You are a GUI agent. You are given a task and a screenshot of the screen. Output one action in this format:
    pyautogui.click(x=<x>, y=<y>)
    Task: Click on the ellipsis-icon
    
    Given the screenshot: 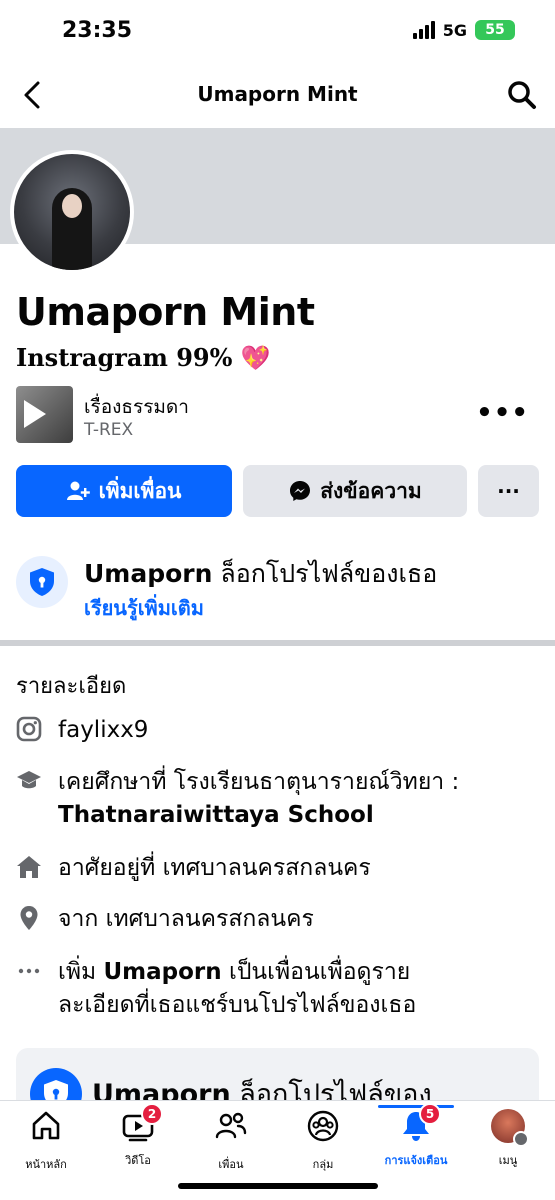 What is the action you would take?
    pyautogui.click(x=29, y=971)
    